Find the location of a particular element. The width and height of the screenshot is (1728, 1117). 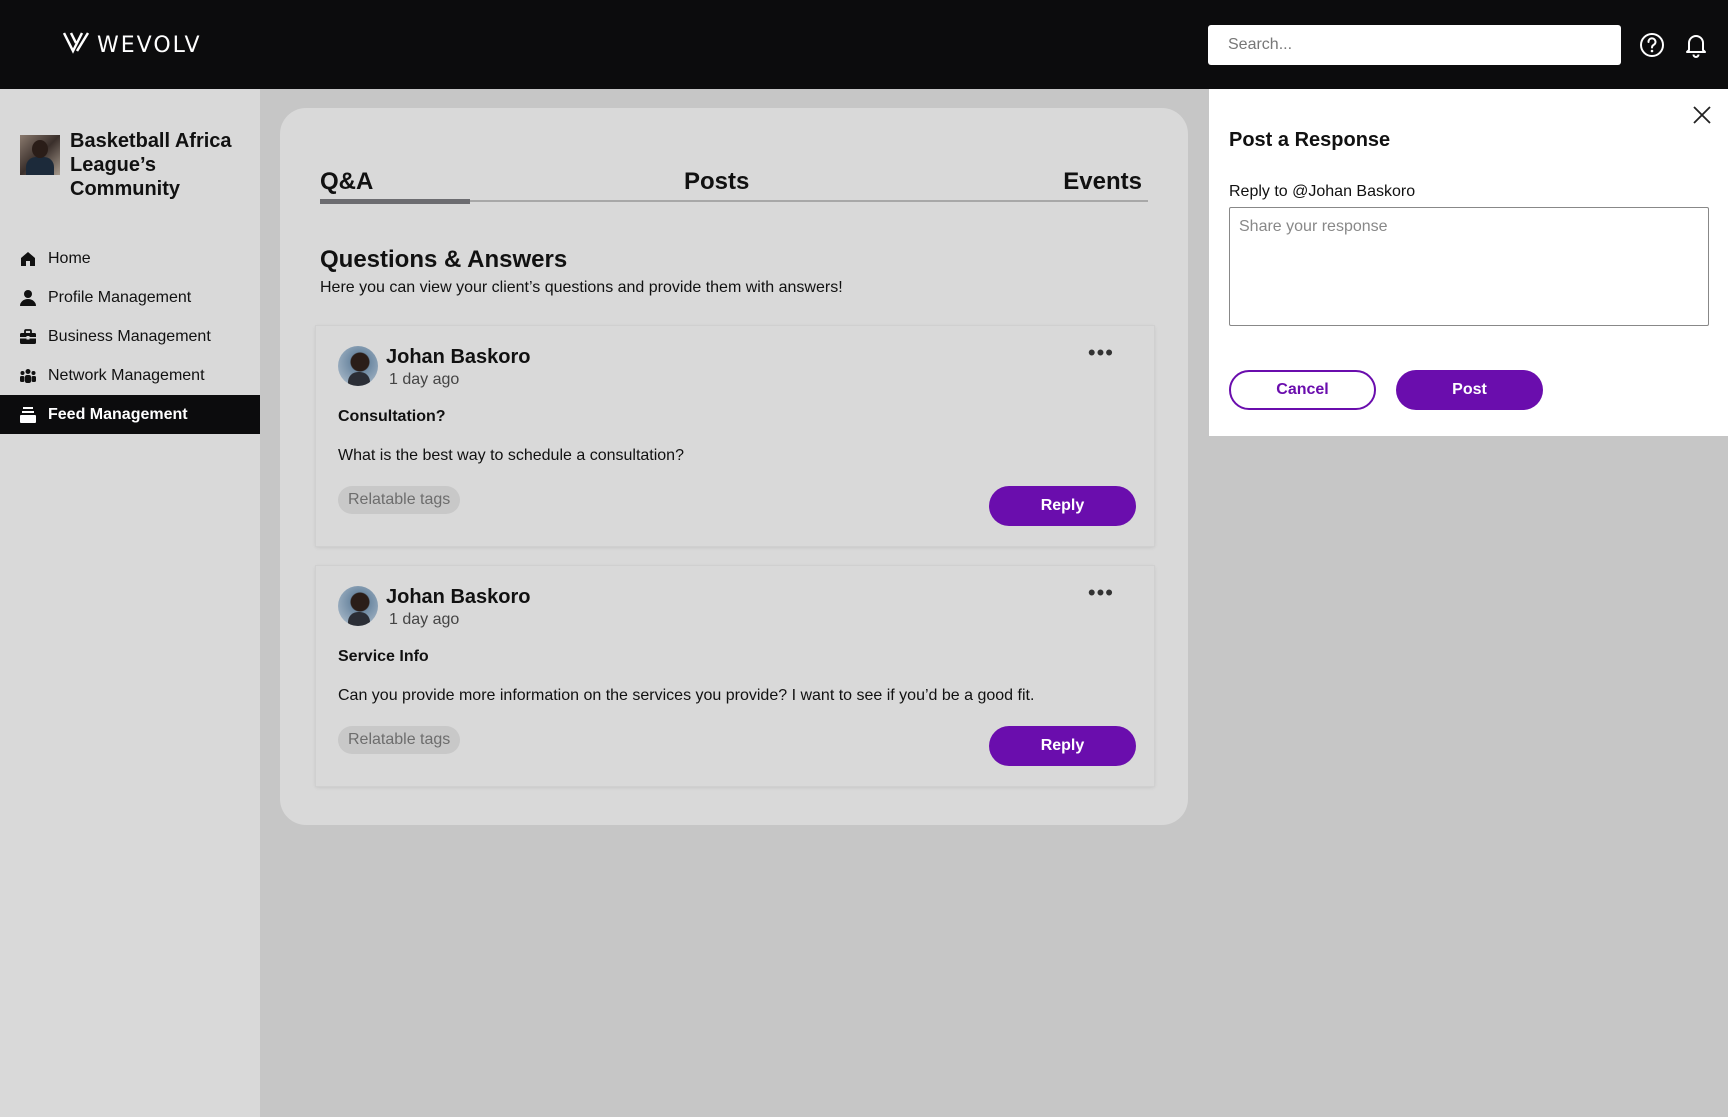

sidebar-item-business-management: Business Management is located at coordinates (130, 336).